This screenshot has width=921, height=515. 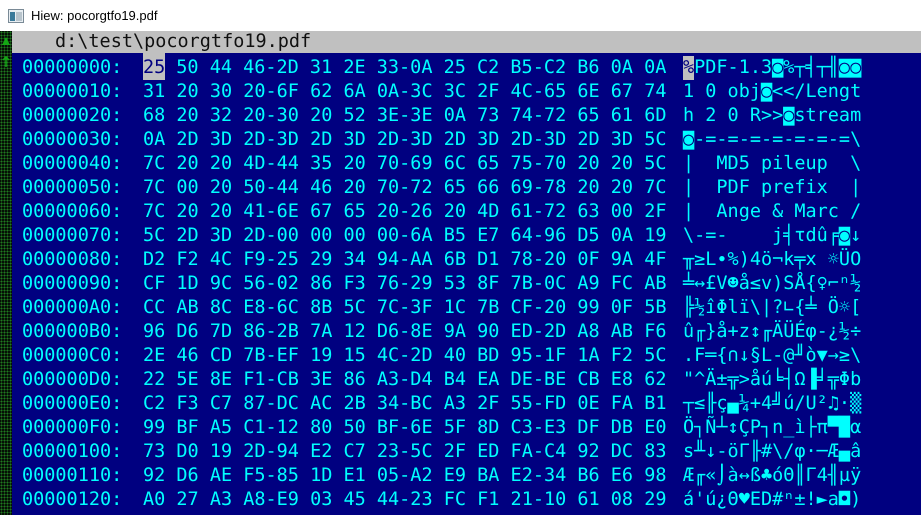 I want to click on hex-bytes: 7C 20 20 41-6E 67 65 20-26 20 4D 61-72 63 00 2F, so click(x=404, y=212).